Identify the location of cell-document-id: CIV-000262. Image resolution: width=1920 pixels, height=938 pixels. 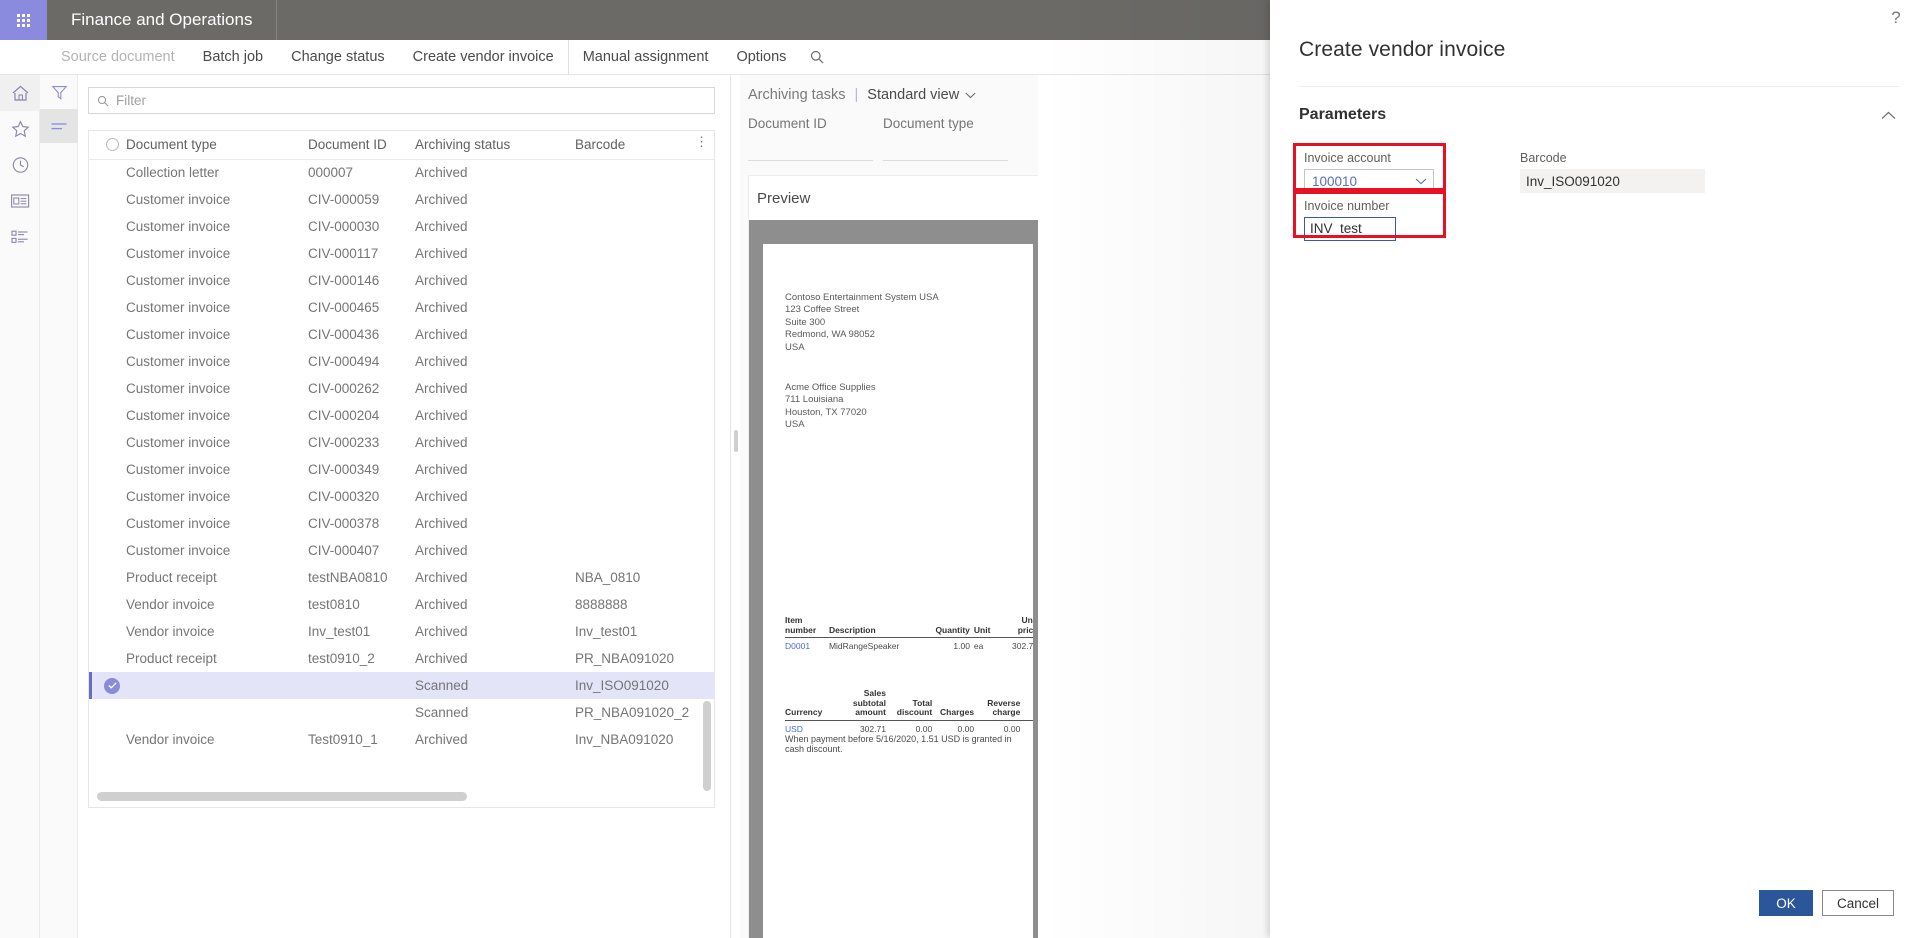
(361, 388).